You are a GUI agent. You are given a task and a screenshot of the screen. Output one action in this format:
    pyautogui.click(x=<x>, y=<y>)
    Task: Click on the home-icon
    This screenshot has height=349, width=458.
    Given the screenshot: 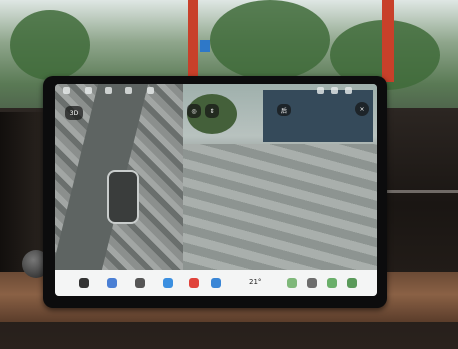 What is the action you would take?
    pyautogui.click(x=84, y=283)
    